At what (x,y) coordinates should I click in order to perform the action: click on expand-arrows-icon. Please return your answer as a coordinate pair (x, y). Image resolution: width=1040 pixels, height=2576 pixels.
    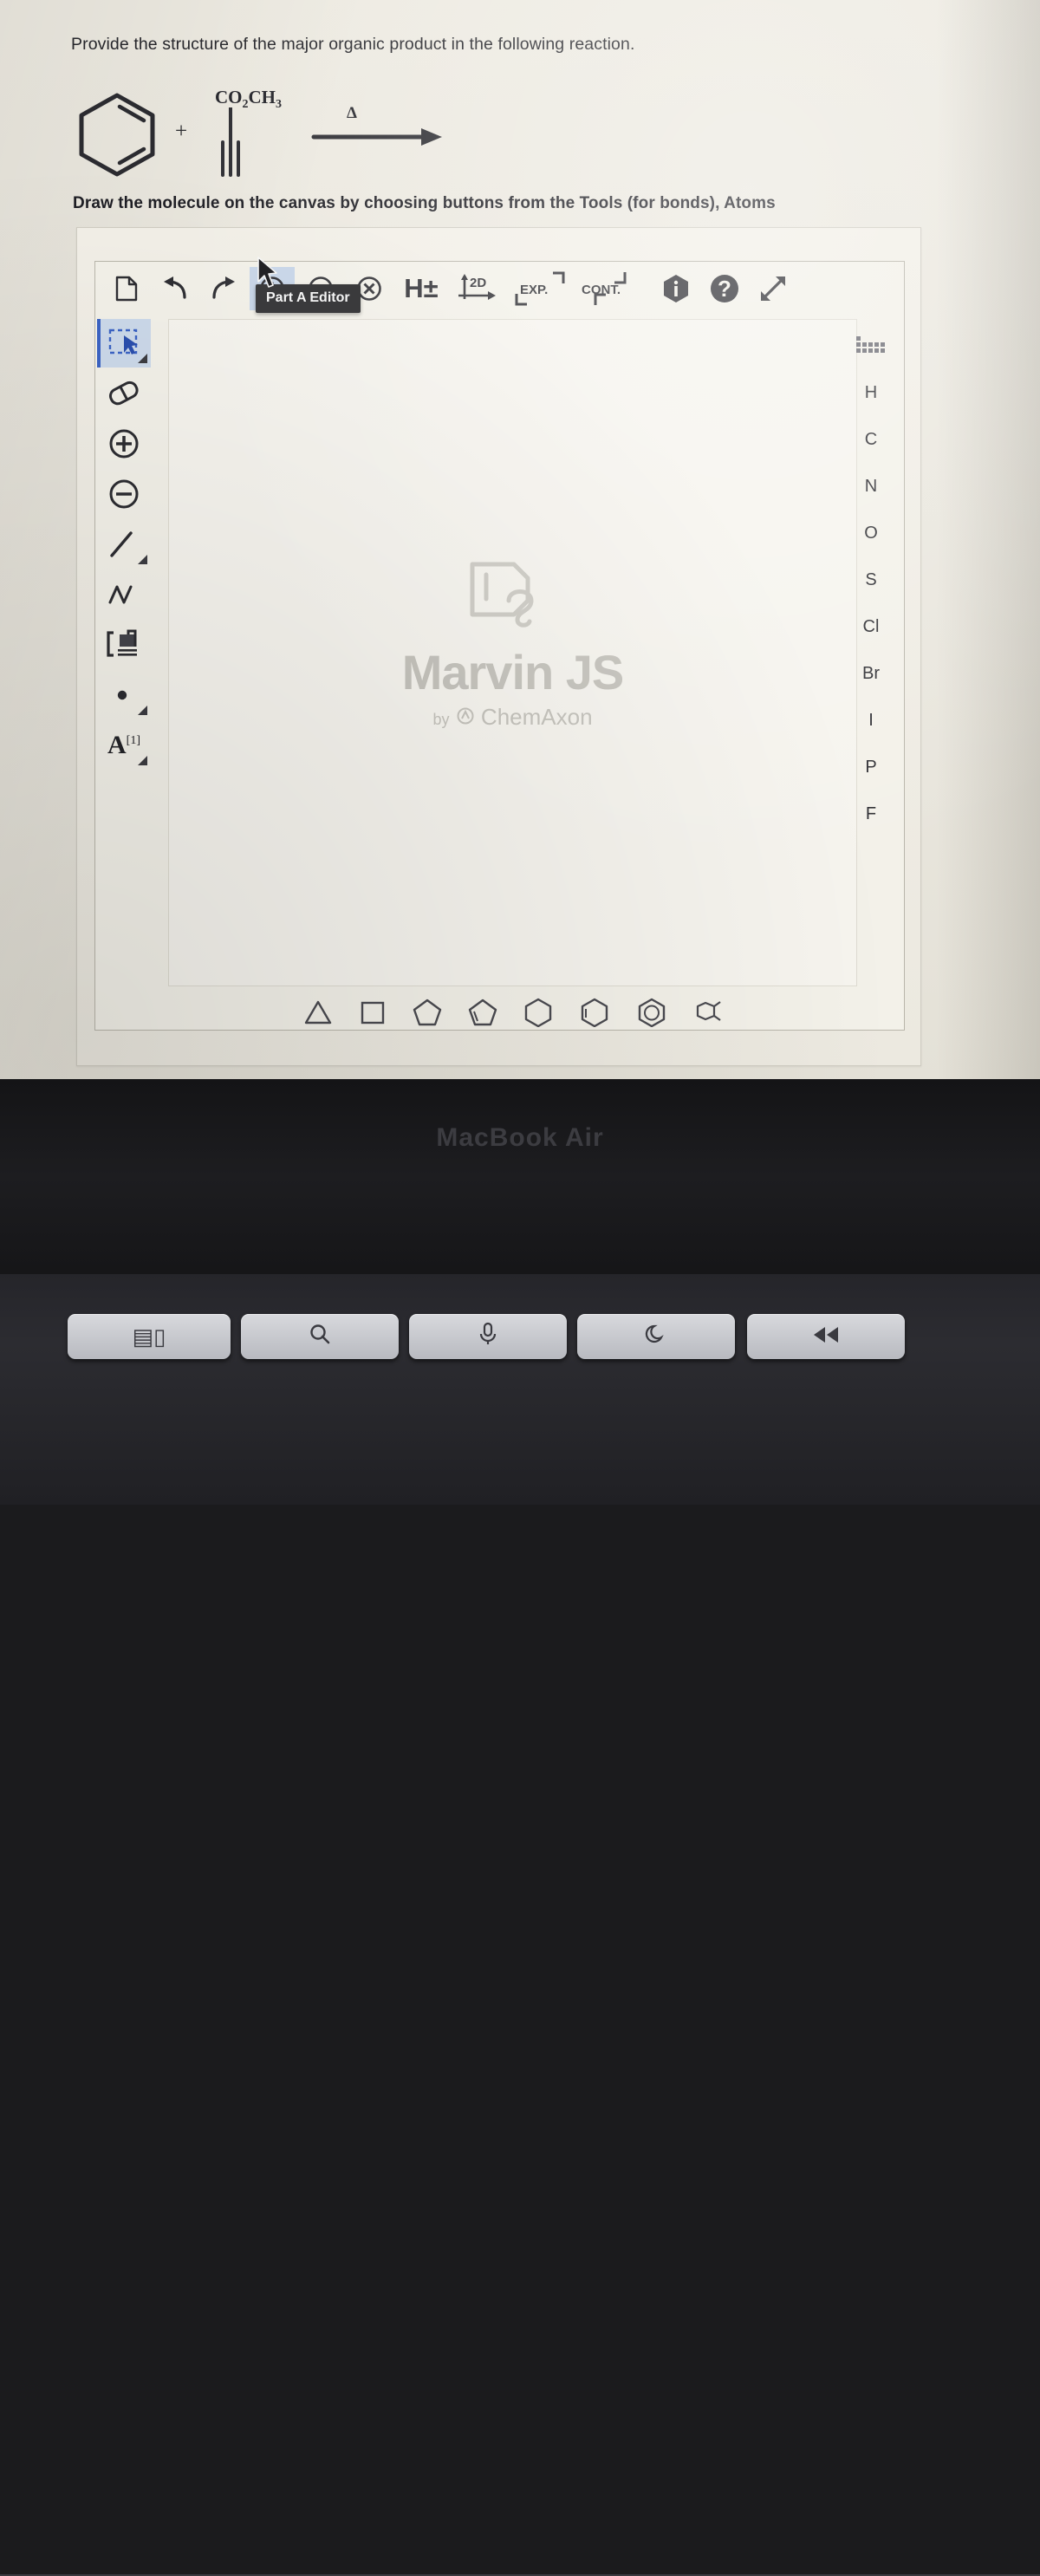
    Looking at the image, I should click on (773, 288).